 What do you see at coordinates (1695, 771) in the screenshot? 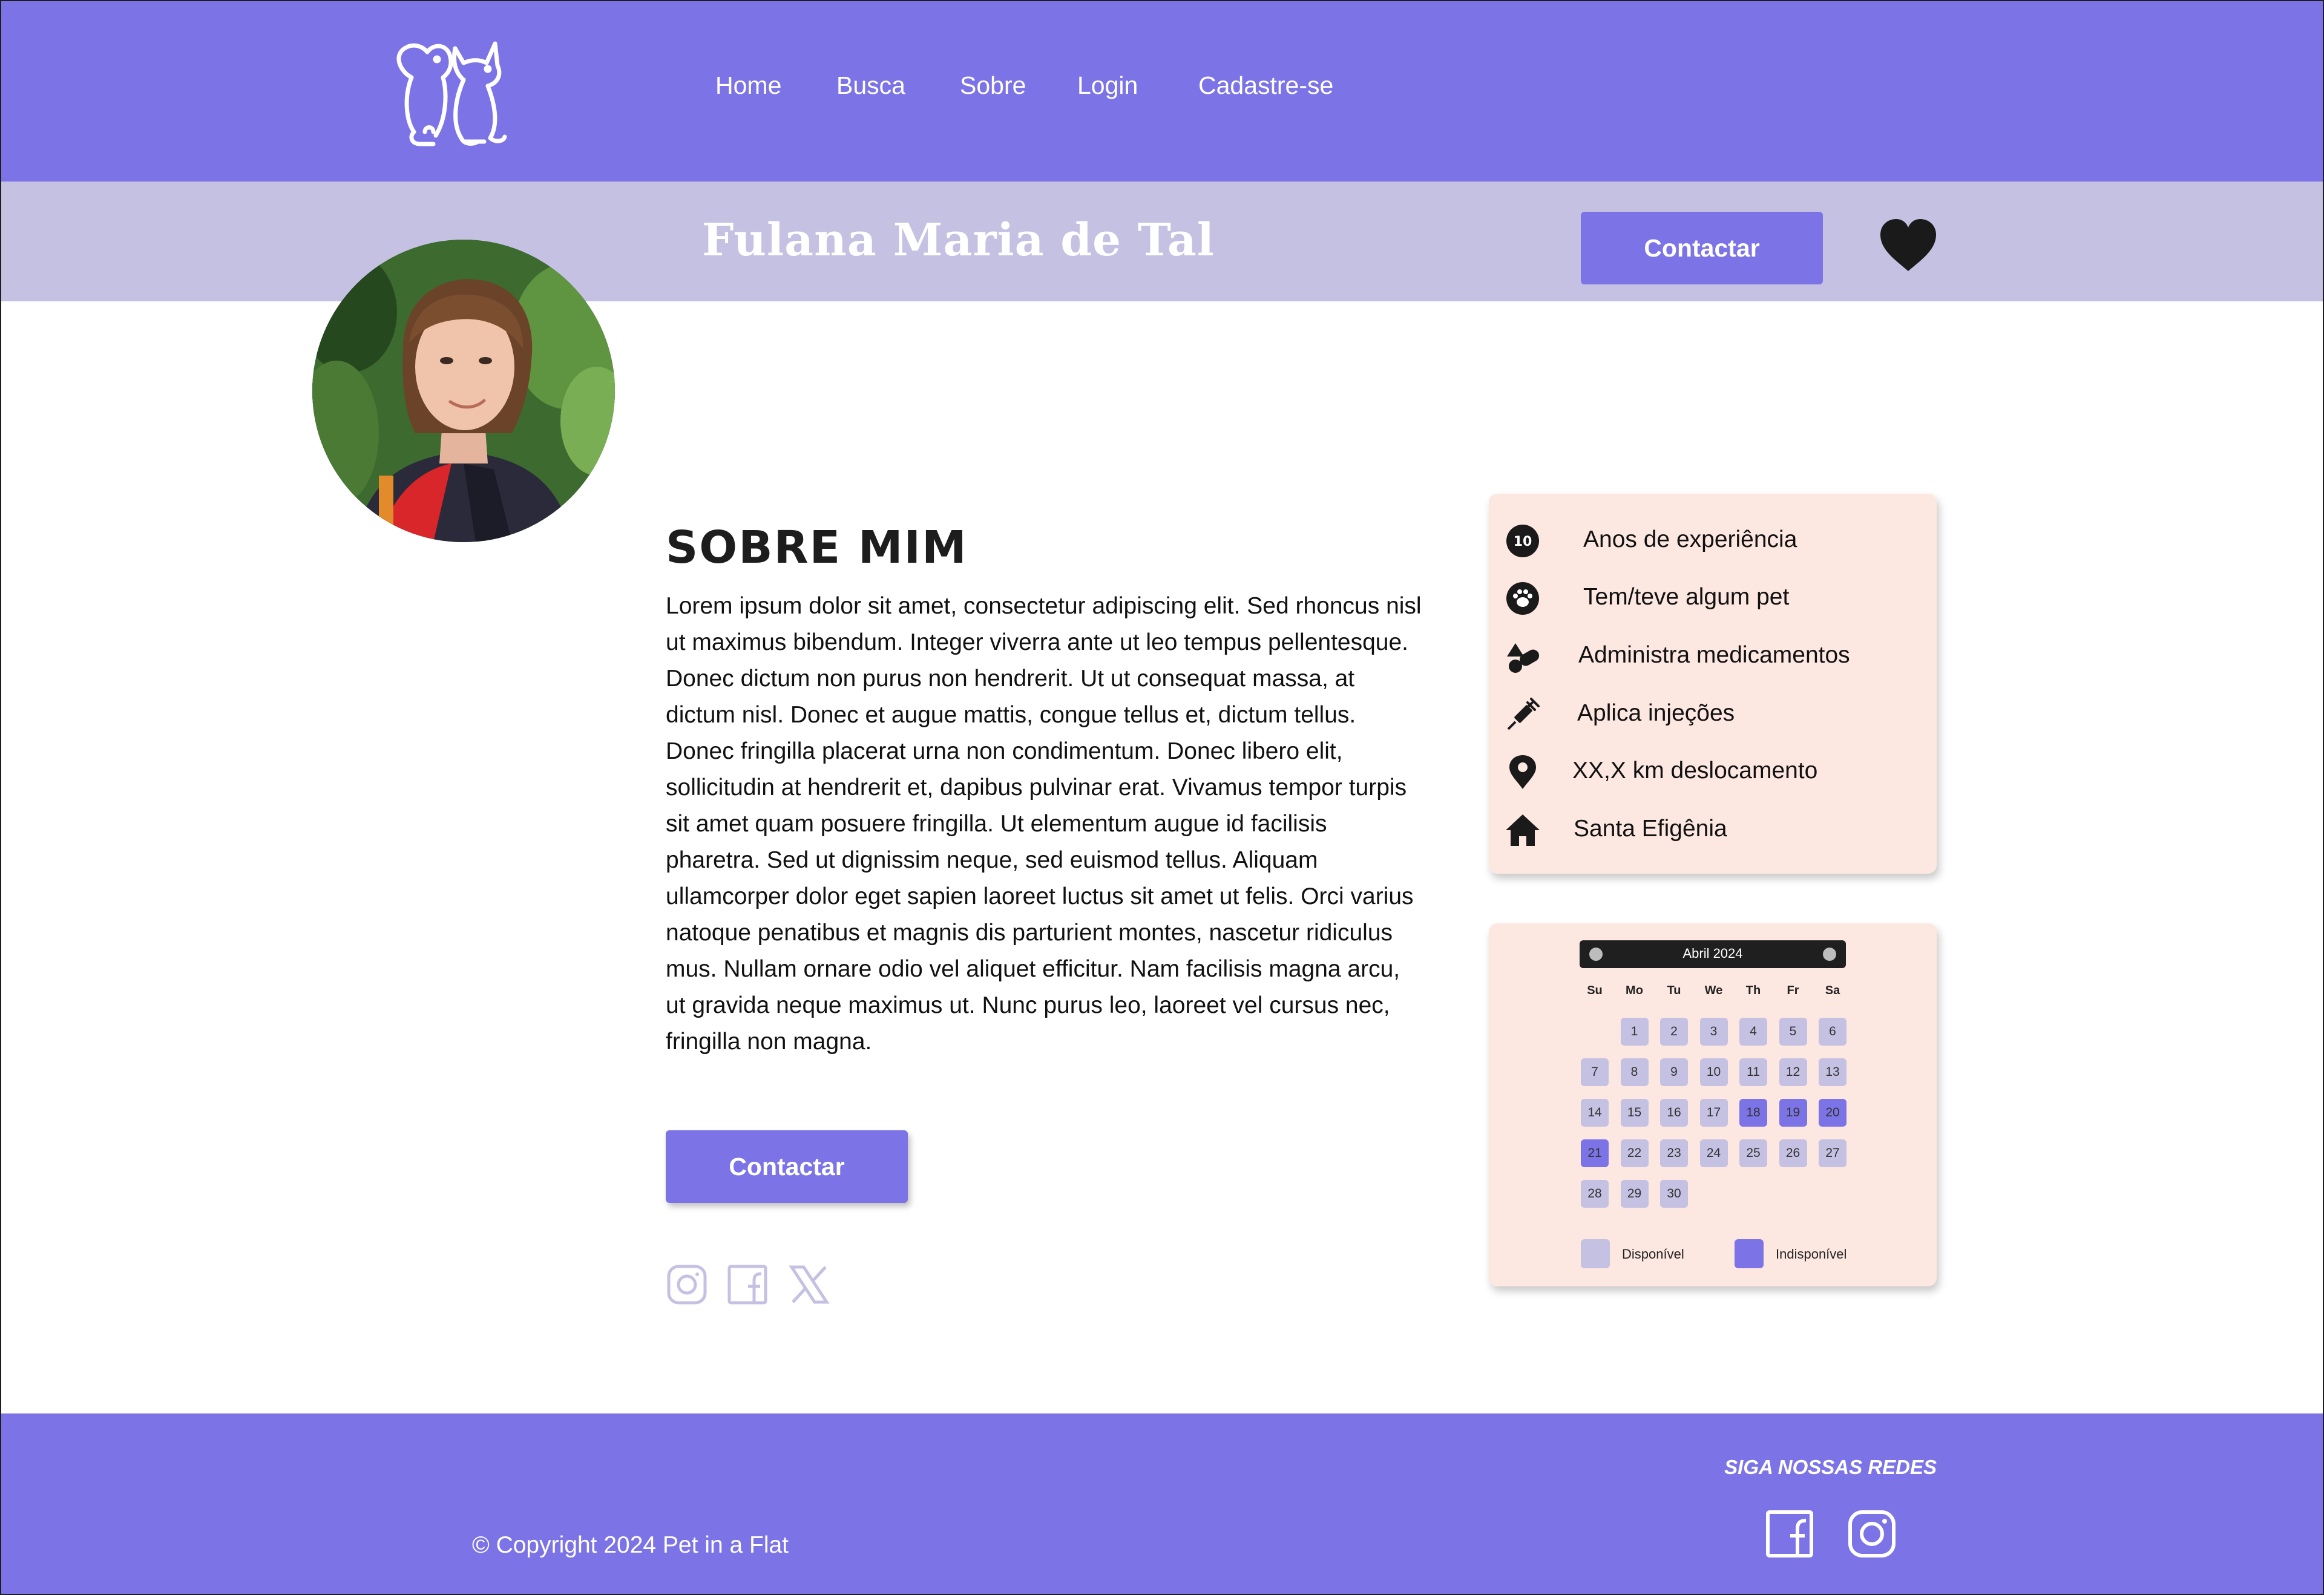
I see `info-label: XX,X km deslocamento` at bounding box center [1695, 771].